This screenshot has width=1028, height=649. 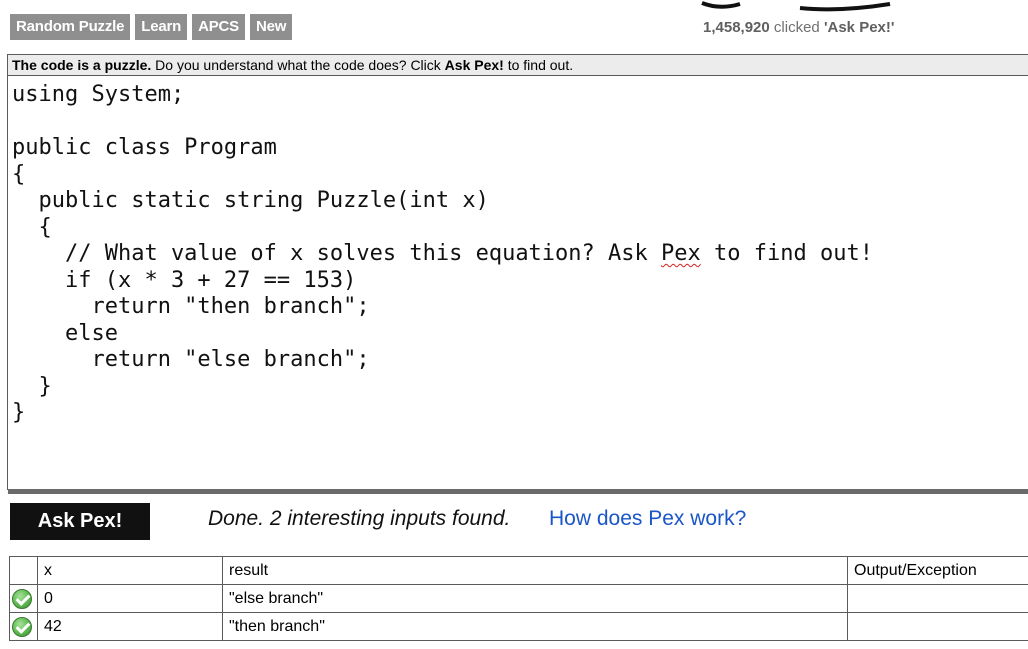 What do you see at coordinates (80, 521) in the screenshot?
I see `ask-pex-button: Ask Pex!` at bounding box center [80, 521].